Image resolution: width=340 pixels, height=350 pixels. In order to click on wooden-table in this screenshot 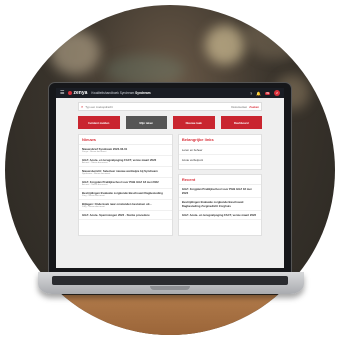, I will do `click(170, 315)`.